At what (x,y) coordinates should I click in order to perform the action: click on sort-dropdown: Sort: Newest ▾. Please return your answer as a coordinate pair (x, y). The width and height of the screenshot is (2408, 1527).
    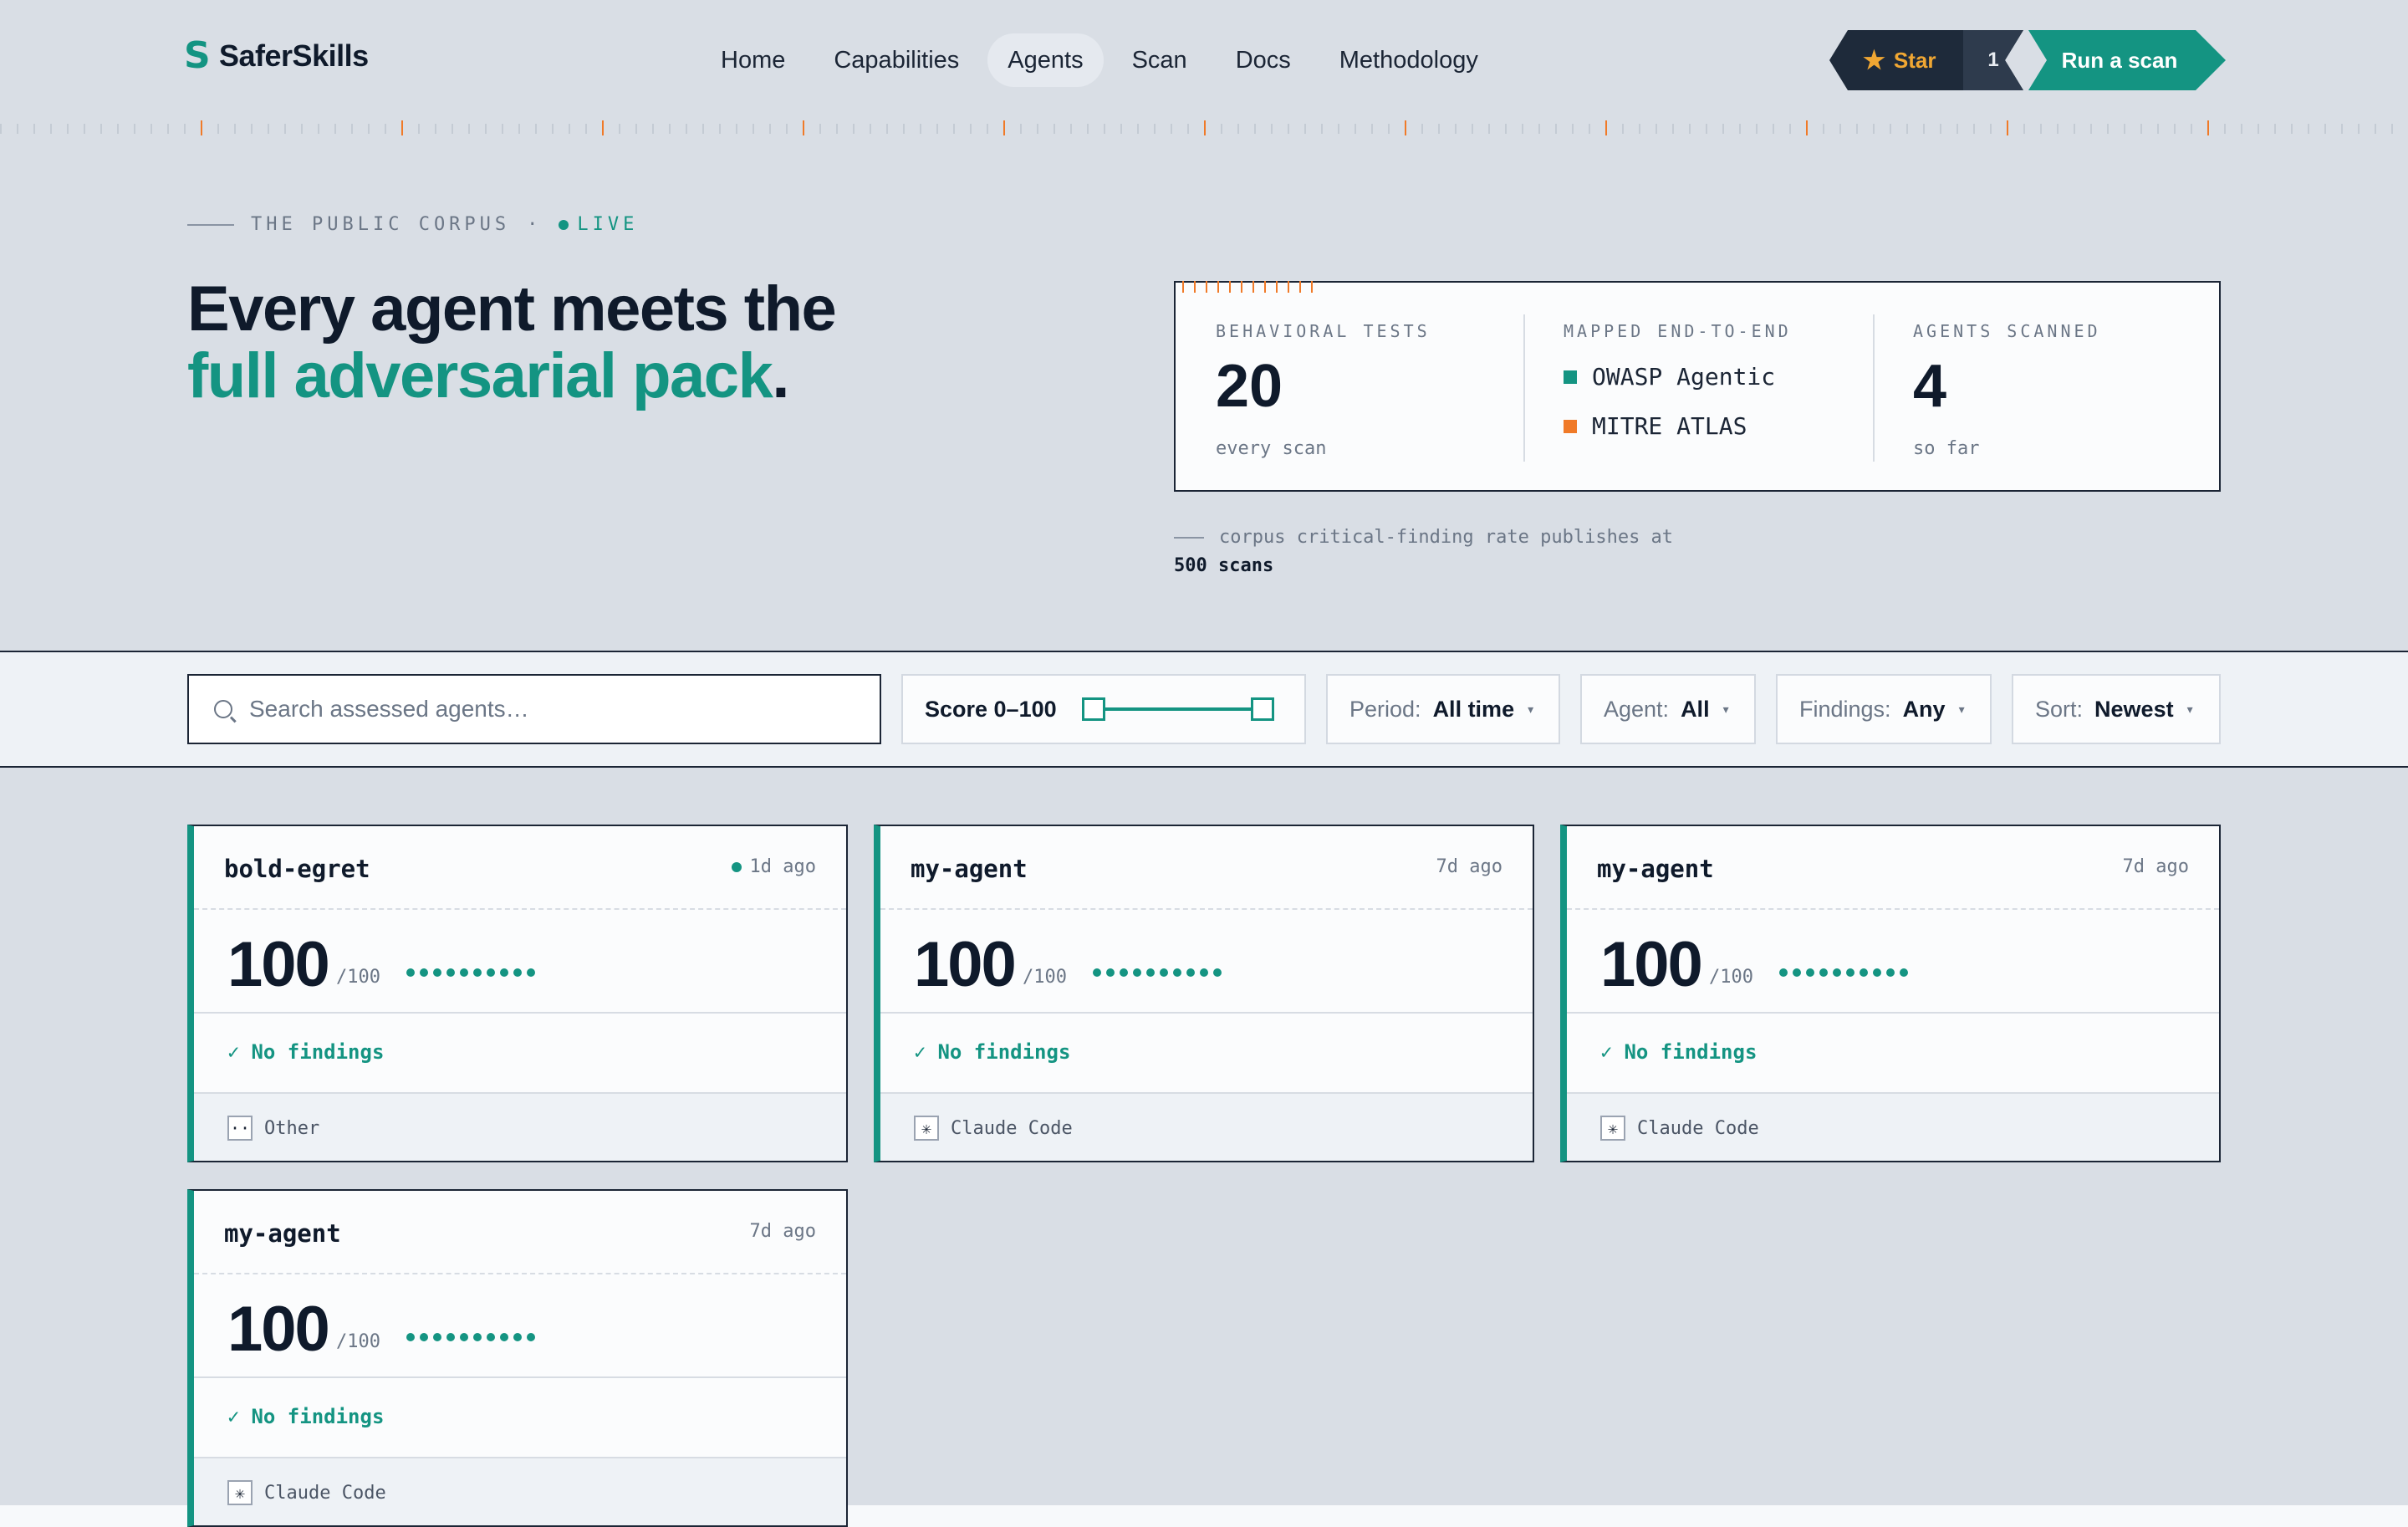
    Looking at the image, I should click on (2116, 709).